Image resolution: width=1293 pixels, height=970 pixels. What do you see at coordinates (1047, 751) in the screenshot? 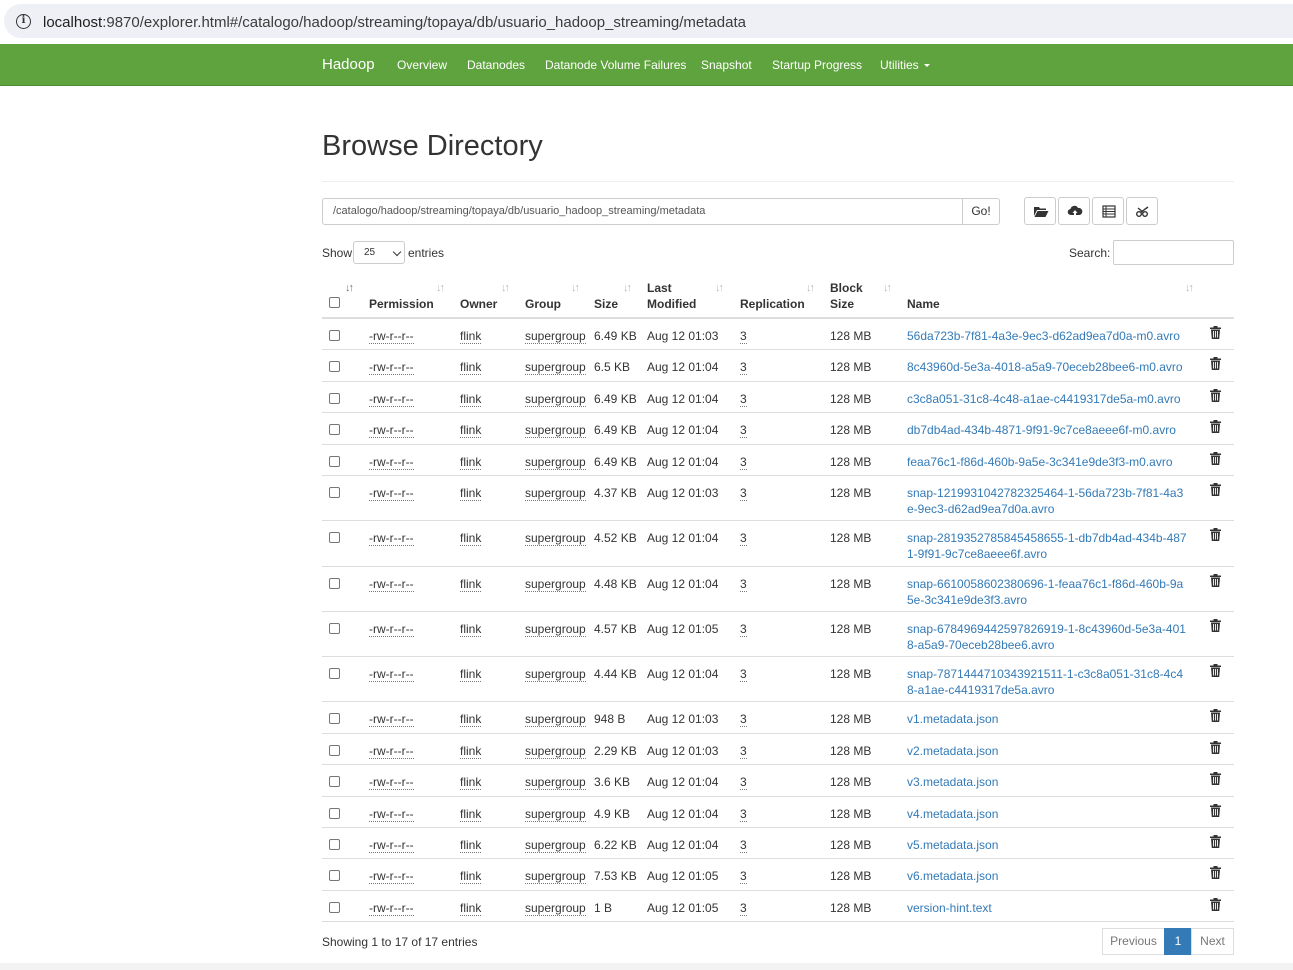
I see `file-name-link: v2.metadata.json` at bounding box center [1047, 751].